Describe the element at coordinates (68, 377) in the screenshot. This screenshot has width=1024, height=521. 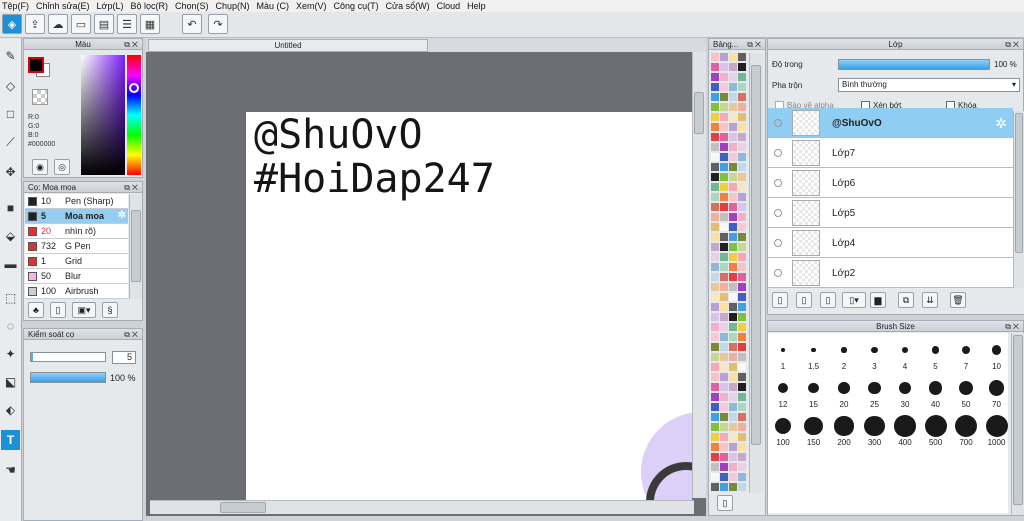
I see `brush-opacity-slider` at that location.